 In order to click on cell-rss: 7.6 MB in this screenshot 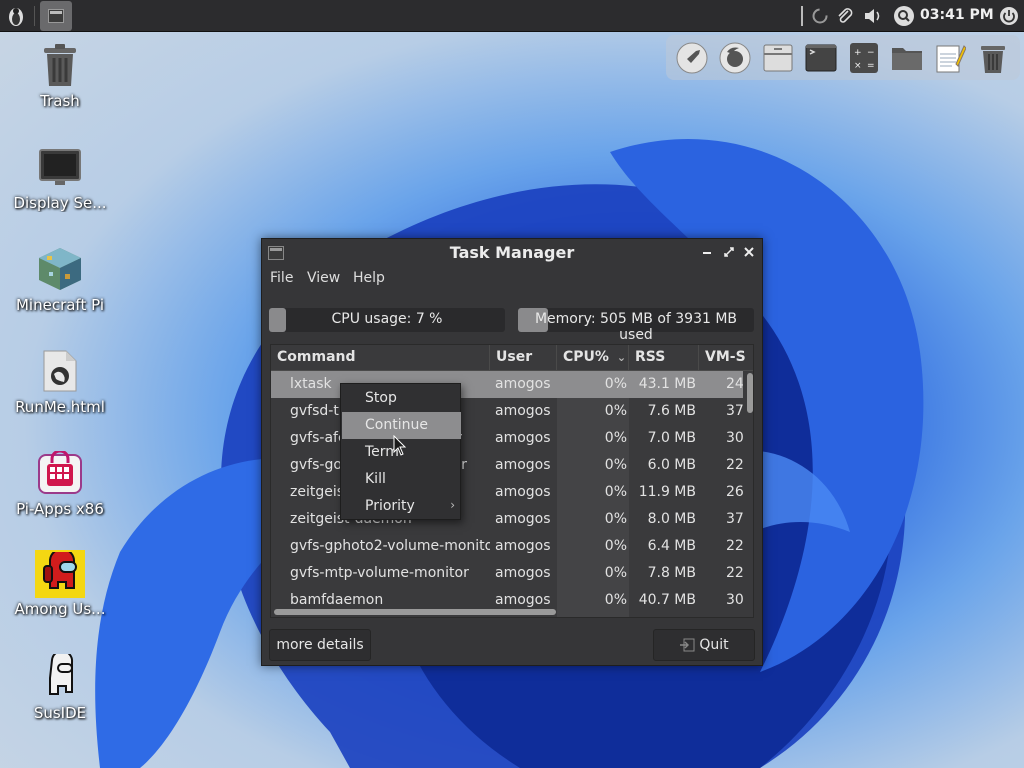, I will do `click(671, 411)`.